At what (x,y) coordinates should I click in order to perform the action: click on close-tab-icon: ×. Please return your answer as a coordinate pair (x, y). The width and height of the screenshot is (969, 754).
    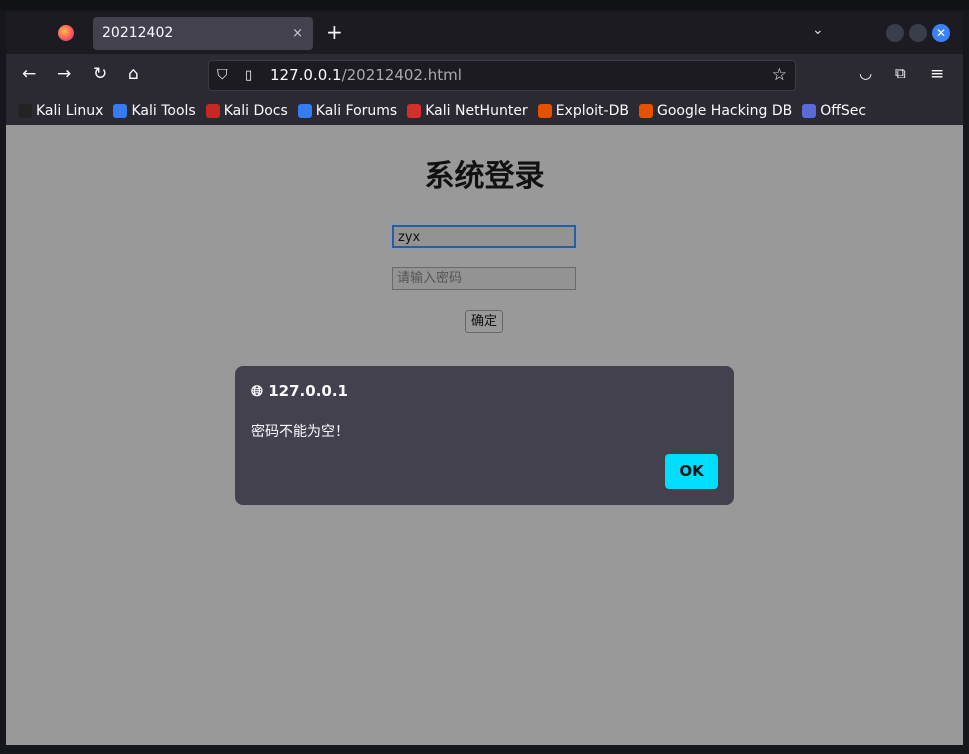
    Looking at the image, I should click on (297, 33).